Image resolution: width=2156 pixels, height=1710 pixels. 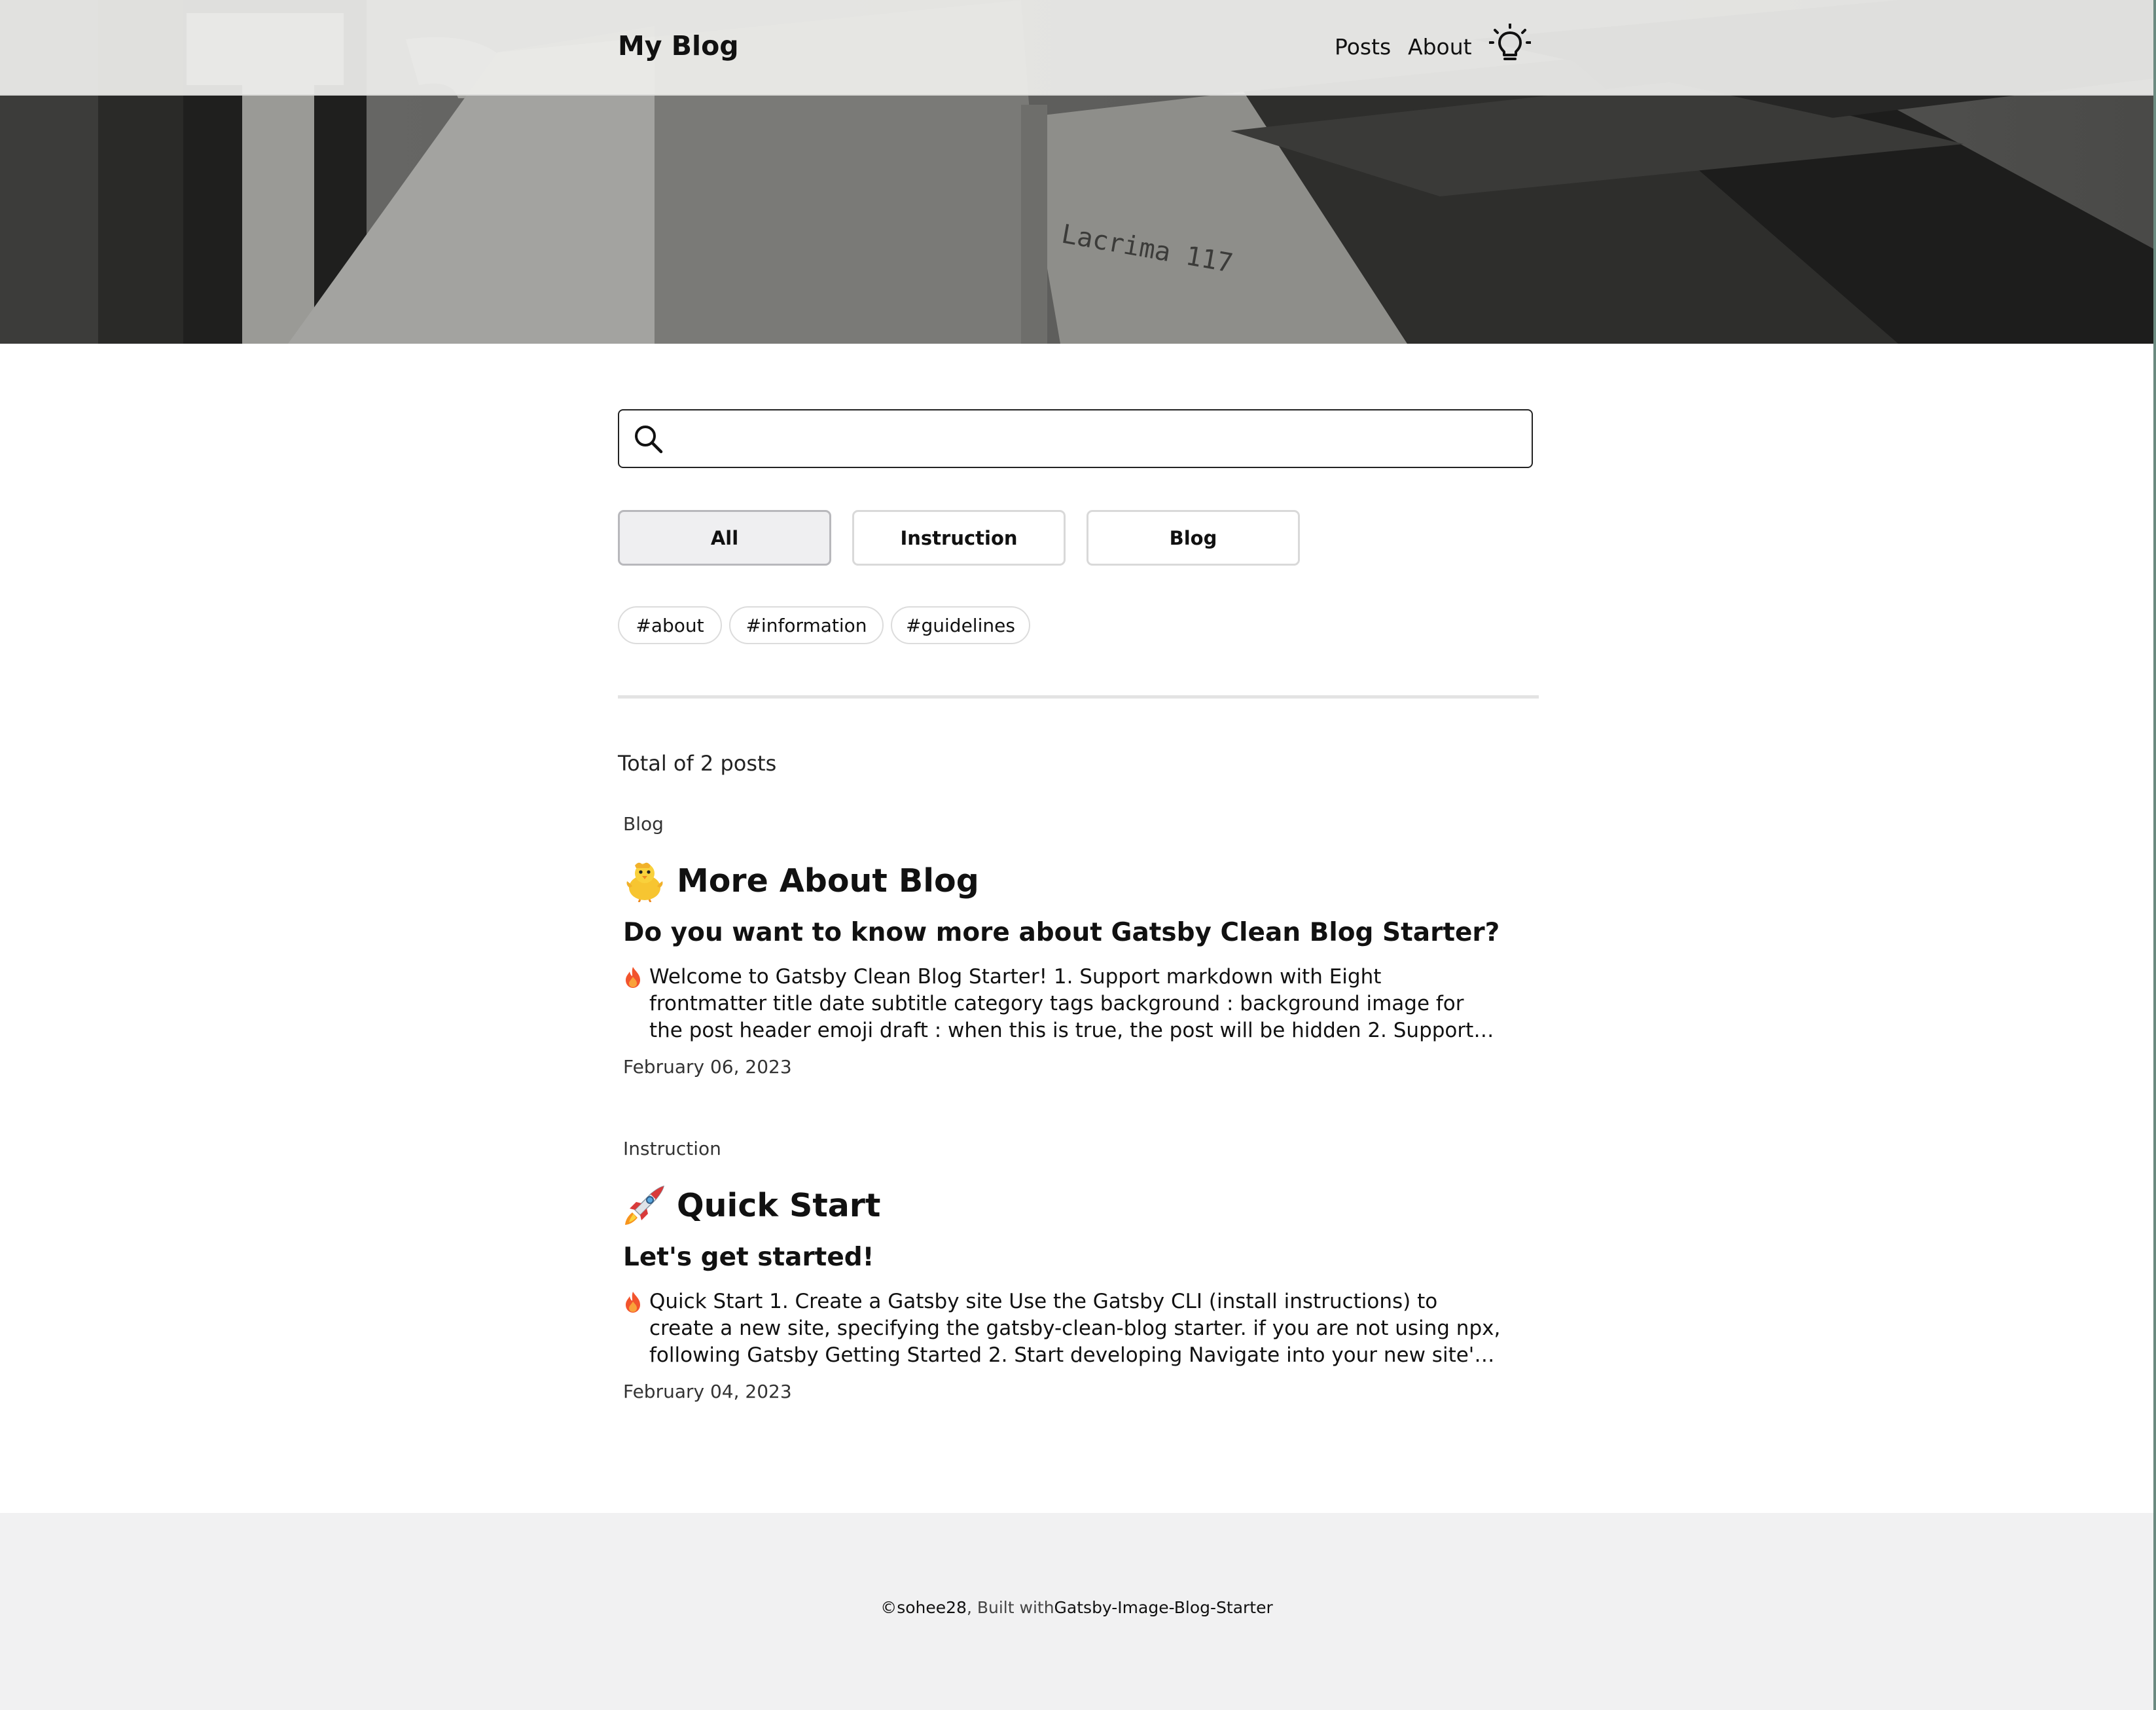 I want to click on post-count: Total of 2 posts, so click(x=697, y=763).